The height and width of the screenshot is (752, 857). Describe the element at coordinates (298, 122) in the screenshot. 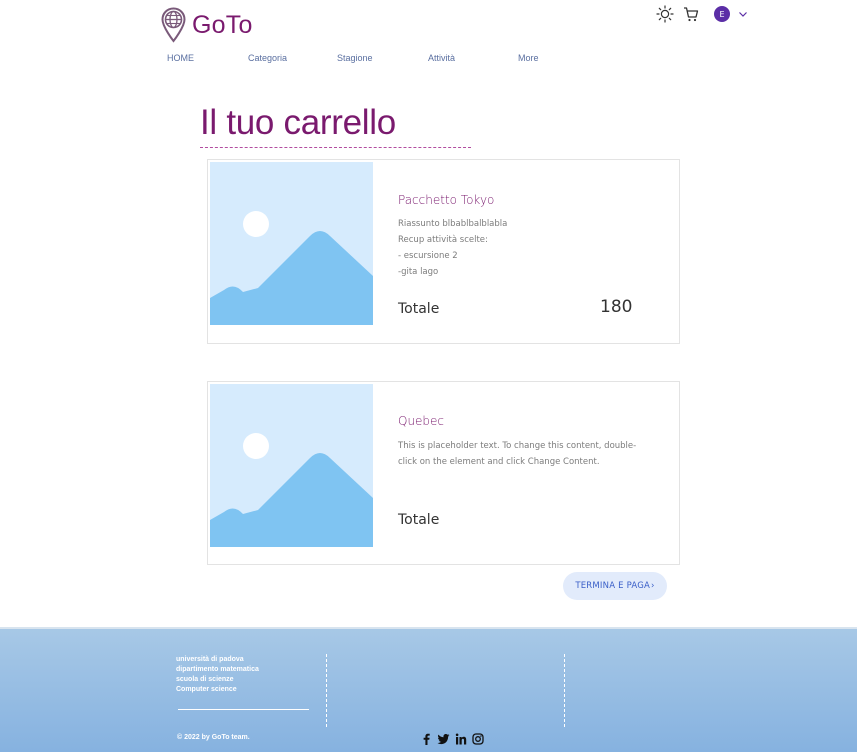

I see `page-title: Il tuo carrello` at that location.